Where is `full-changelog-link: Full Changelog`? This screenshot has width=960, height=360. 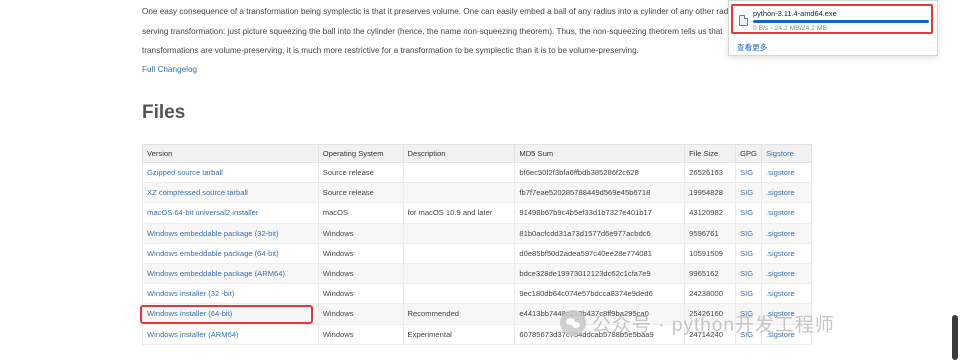
full-changelog-link: Full Changelog is located at coordinates (169, 69).